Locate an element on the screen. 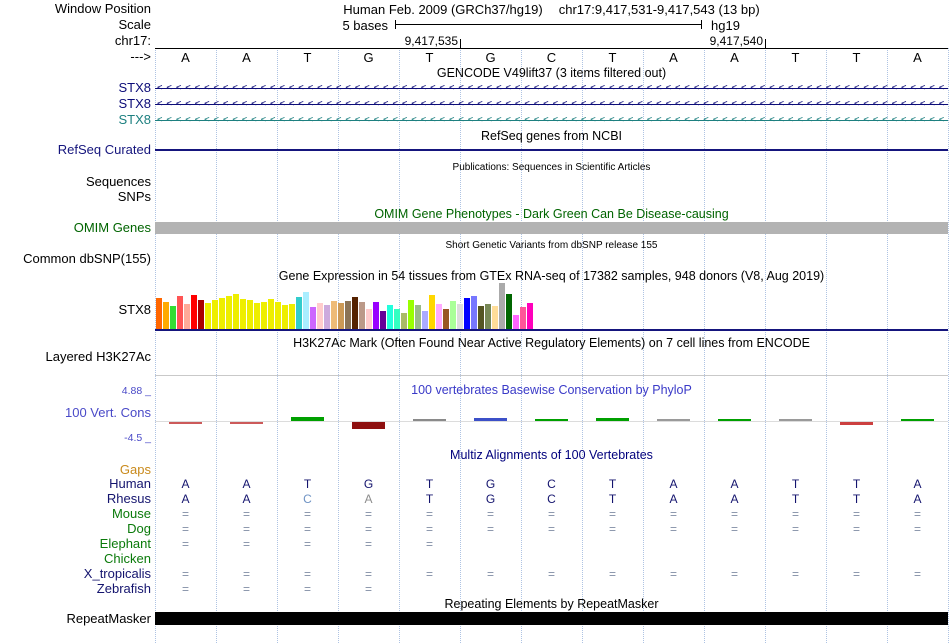 The height and width of the screenshot is (643, 950). gtex-bar-ovary is located at coordinates (439, 317).